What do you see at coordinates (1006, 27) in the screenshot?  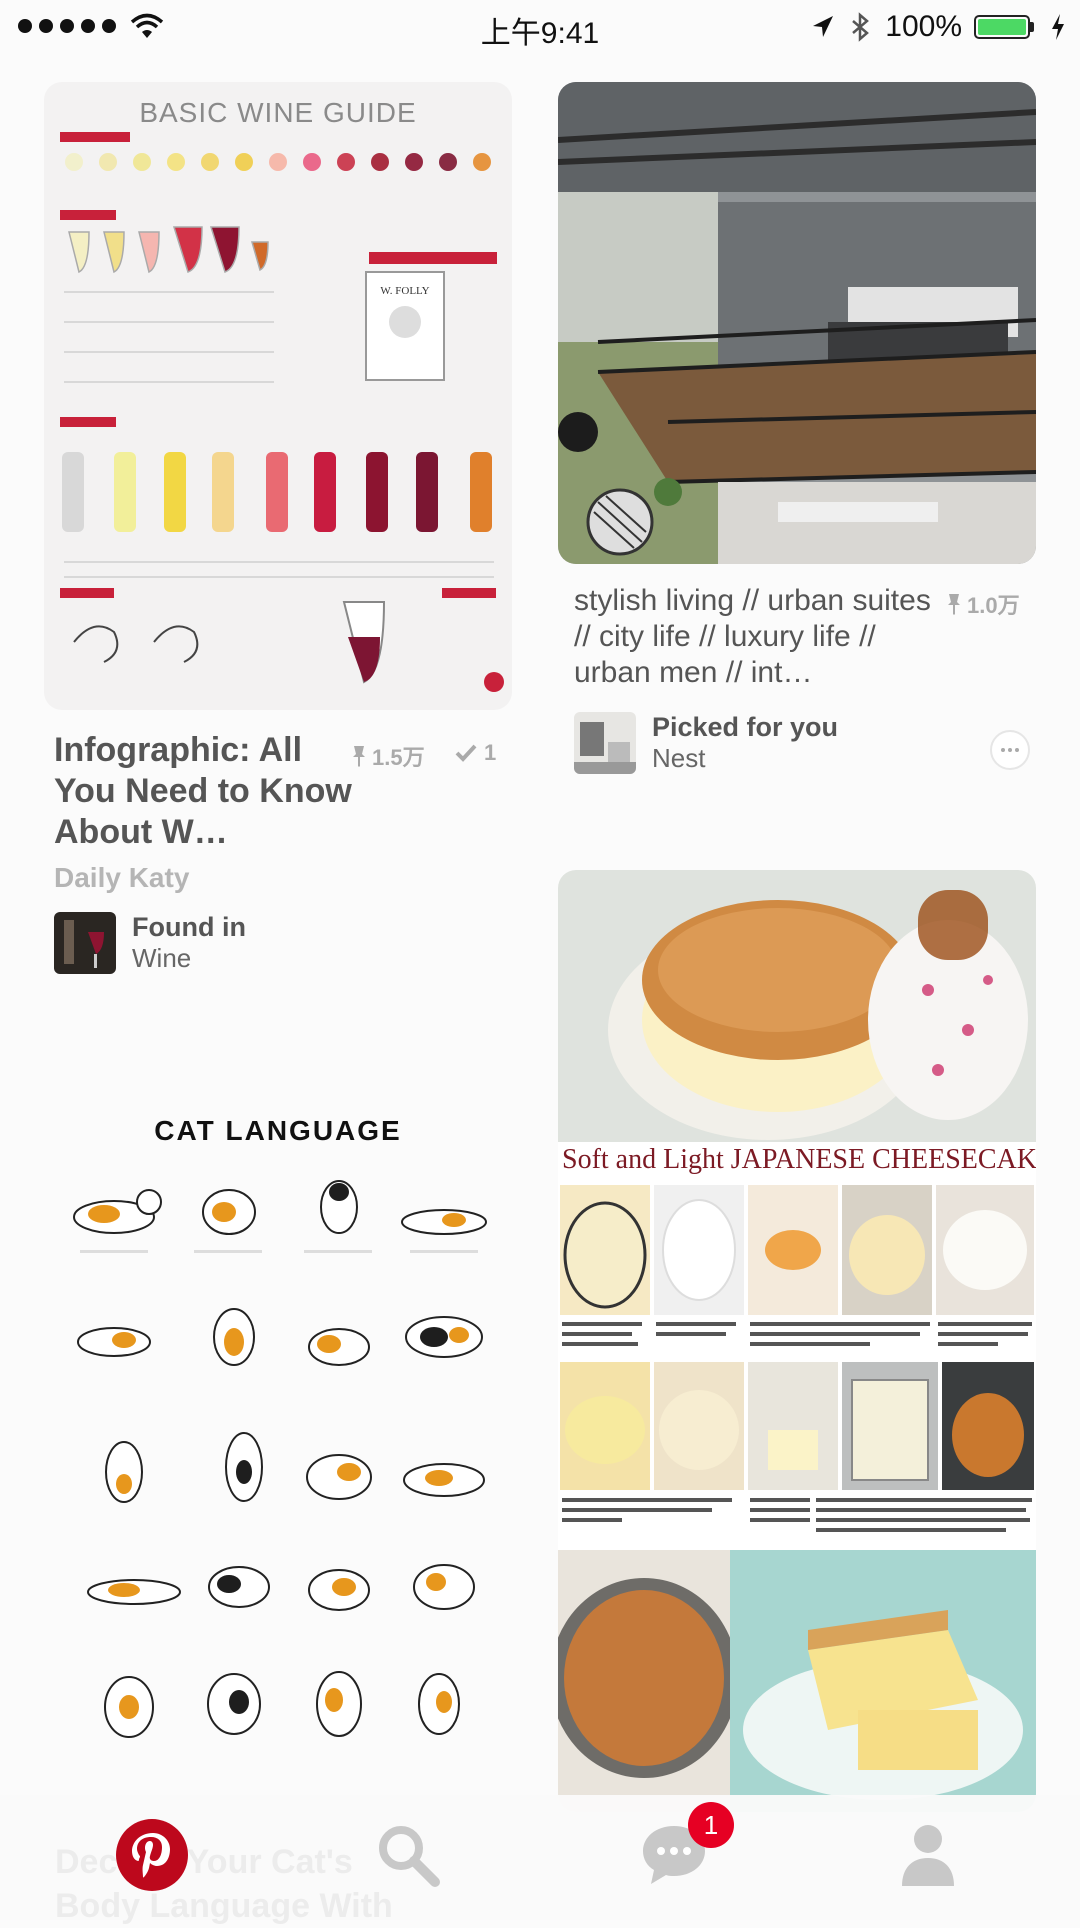 I see `battery-icon` at bounding box center [1006, 27].